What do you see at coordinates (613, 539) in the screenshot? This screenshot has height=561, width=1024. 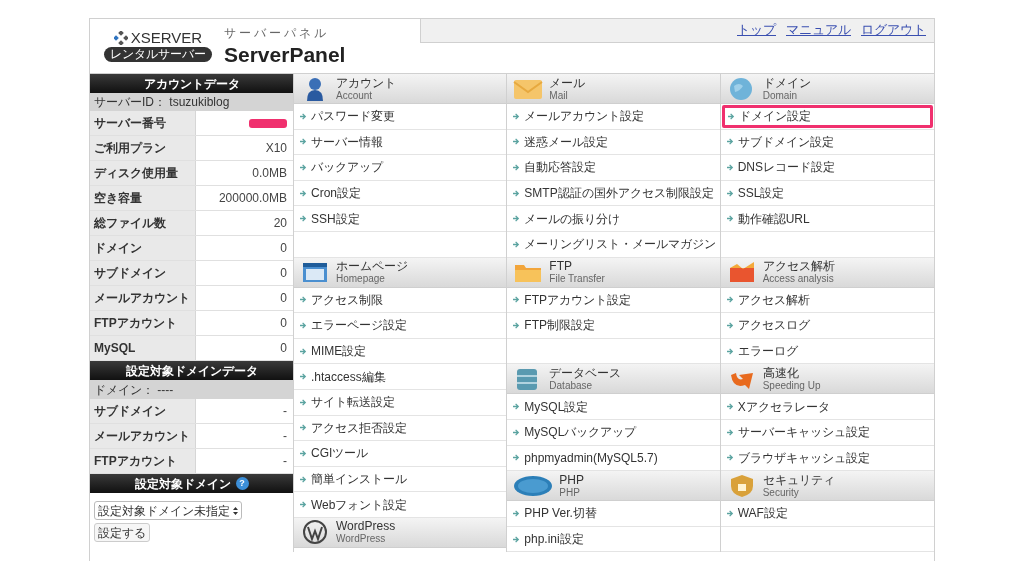 I see `menu-link: php.ini設定` at bounding box center [613, 539].